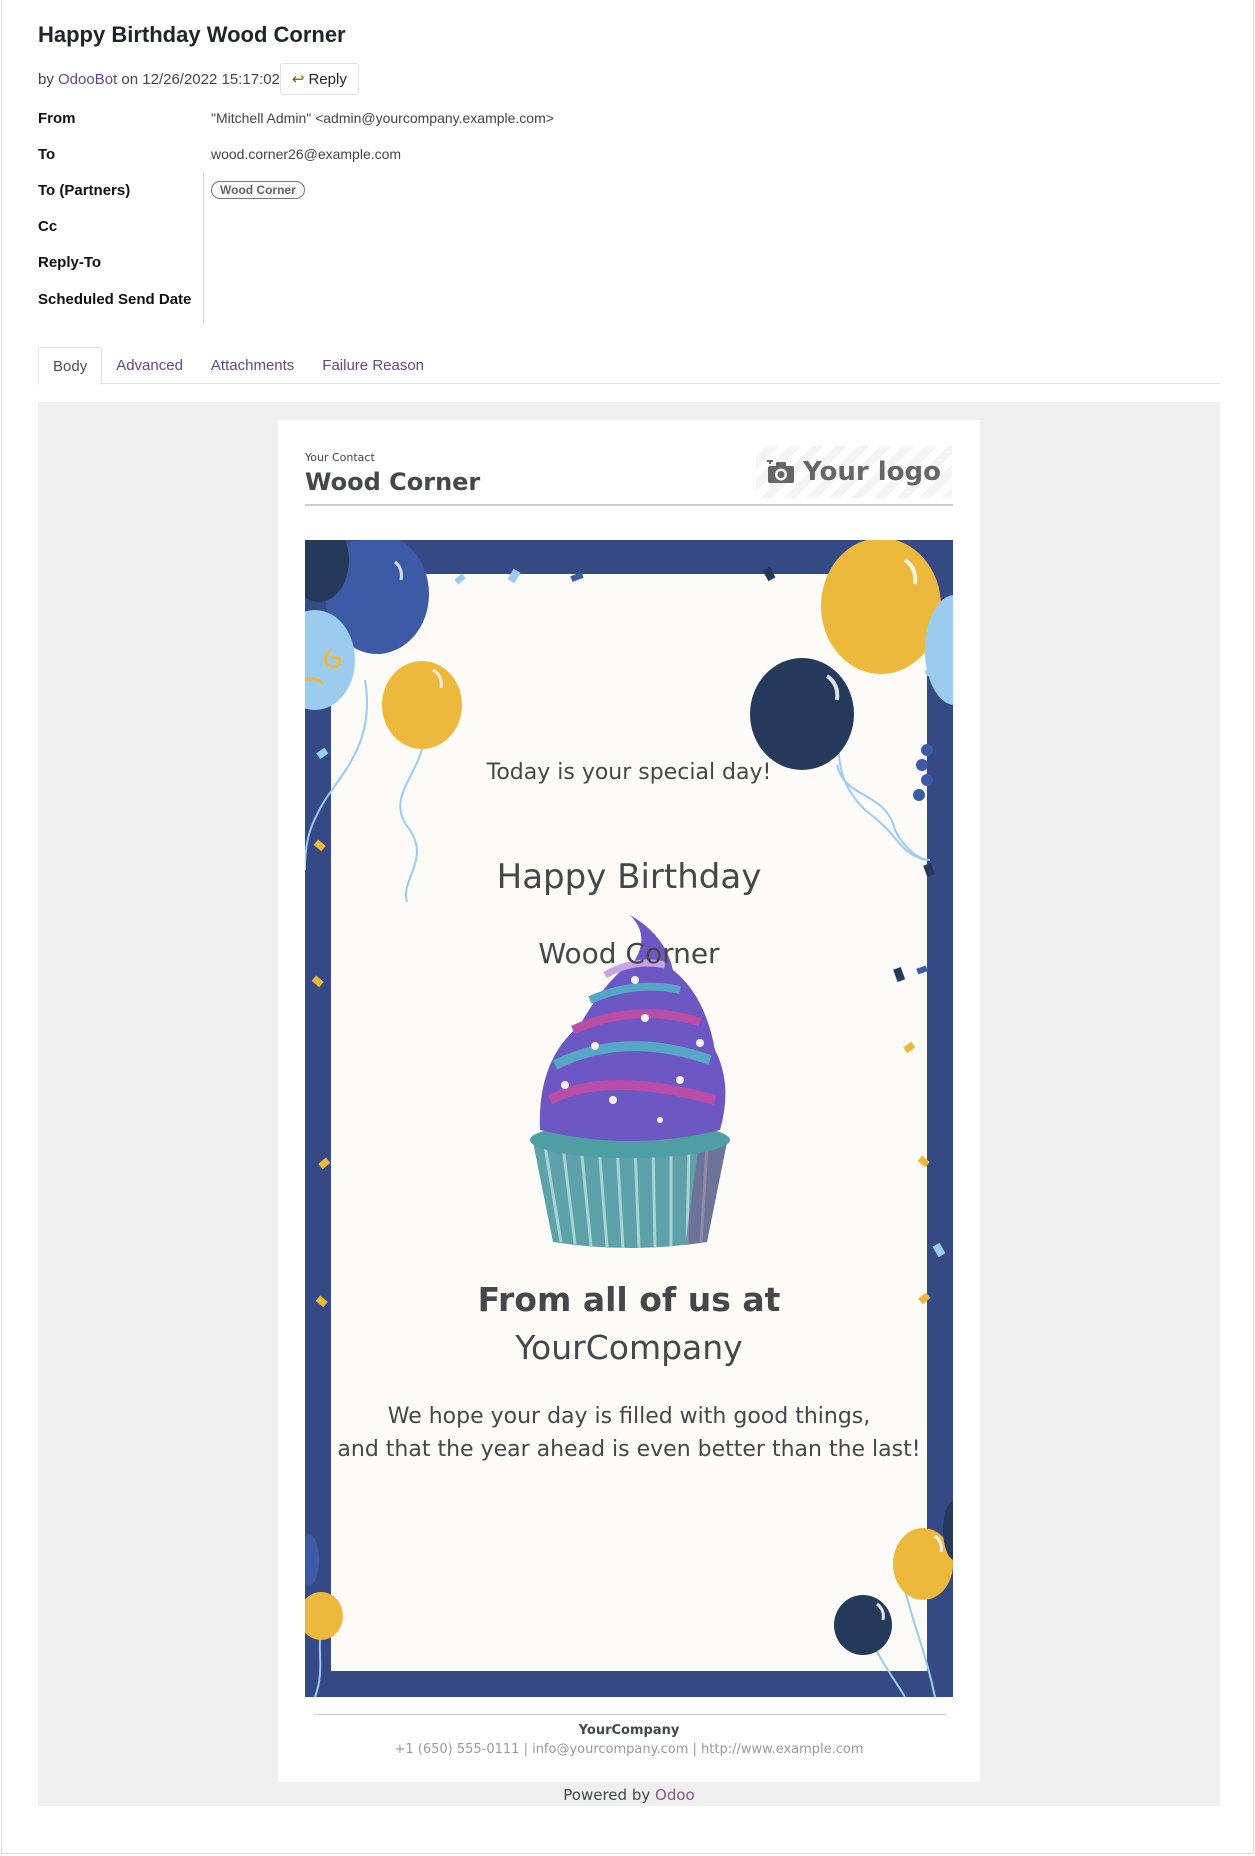 The image size is (1255, 1856). Describe the element at coordinates (120, 262) in the screenshot. I see `reply-to-row: Reply-To` at that location.